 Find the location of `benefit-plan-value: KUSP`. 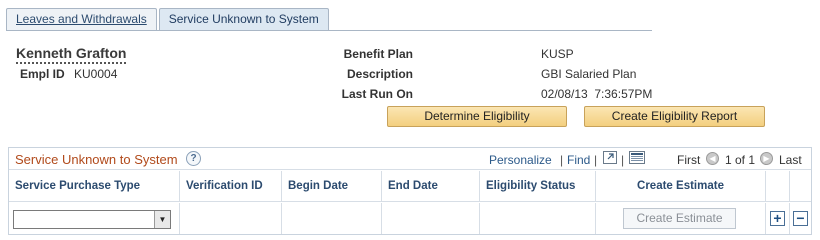

benefit-plan-value: KUSP is located at coordinates (557, 54).